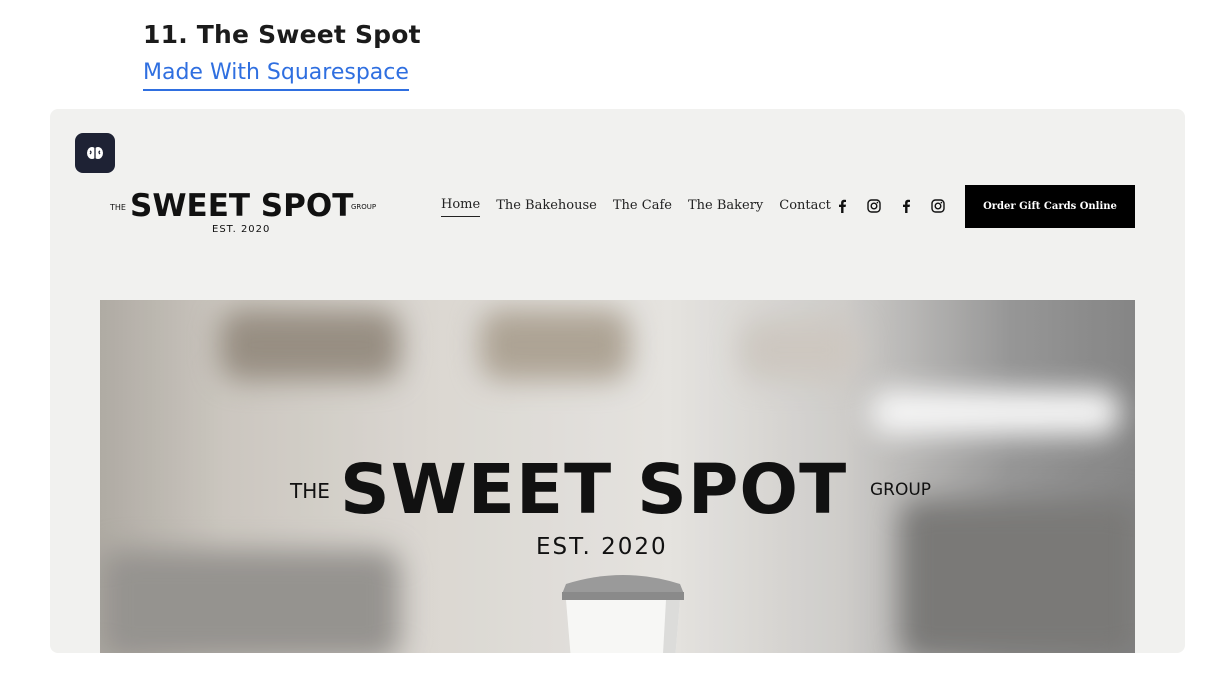 The width and height of the screenshot is (1211, 680). I want to click on logo-the: THE, so click(118, 207).